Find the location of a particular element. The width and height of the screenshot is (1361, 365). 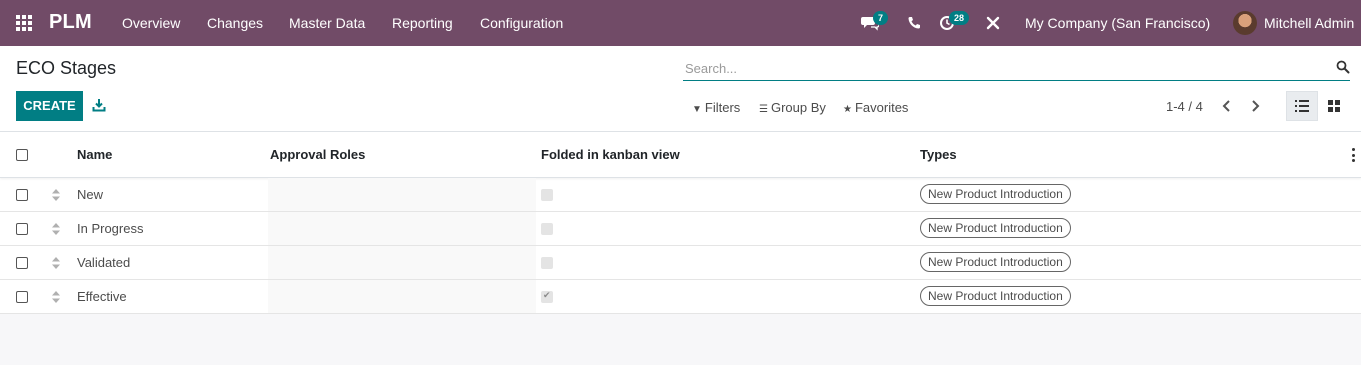

filters-button: ▼ Filters is located at coordinates (716, 107).